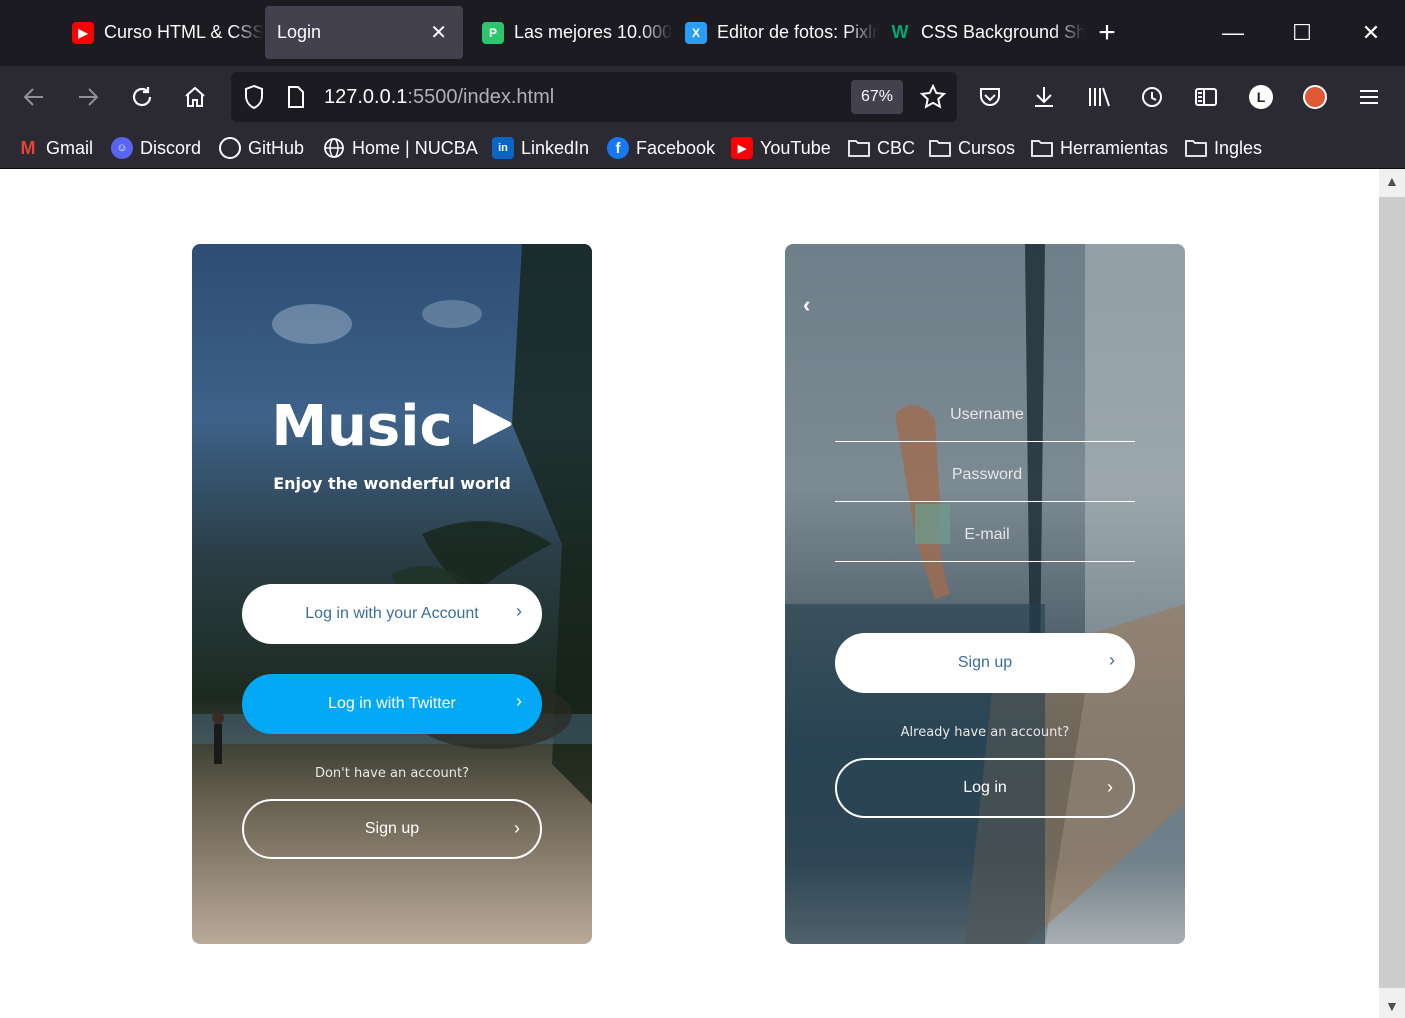 Image resolution: width=1405 pixels, height=1018 pixels. I want to click on username-input, so click(987, 415).